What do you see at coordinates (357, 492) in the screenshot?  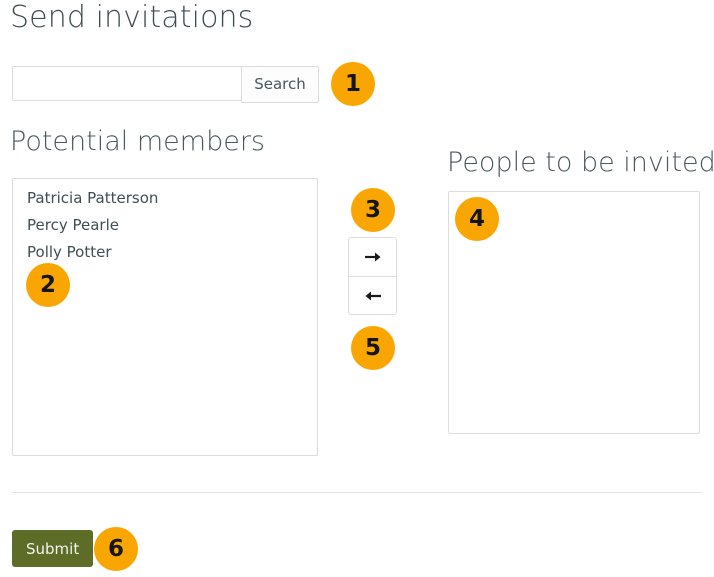 I see `form-divider` at bounding box center [357, 492].